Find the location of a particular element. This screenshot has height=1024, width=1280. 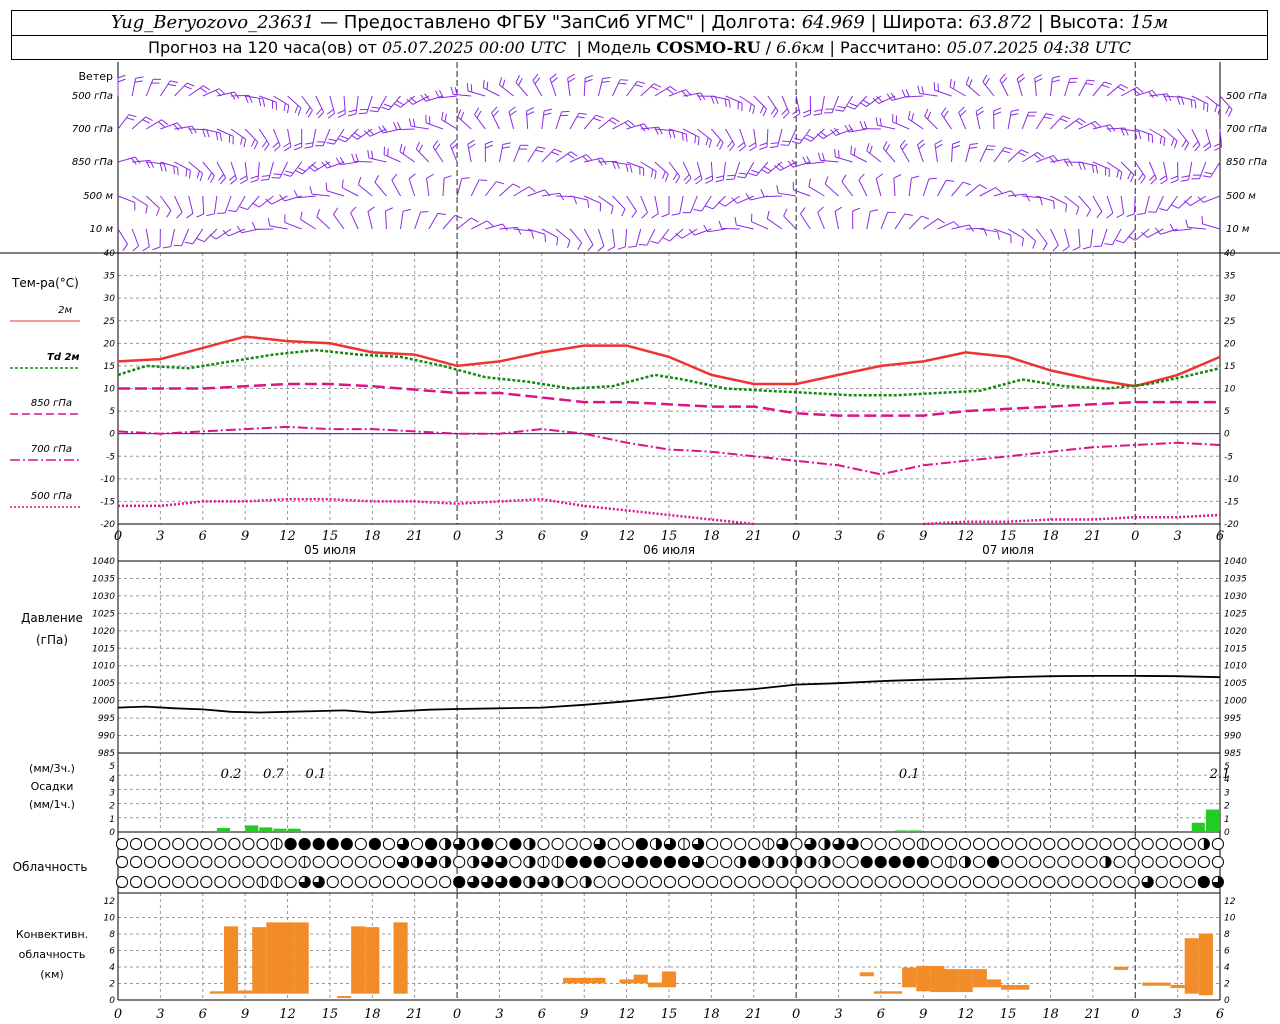

temp-y-tick-left: 15 is located at coordinates (110, 367).